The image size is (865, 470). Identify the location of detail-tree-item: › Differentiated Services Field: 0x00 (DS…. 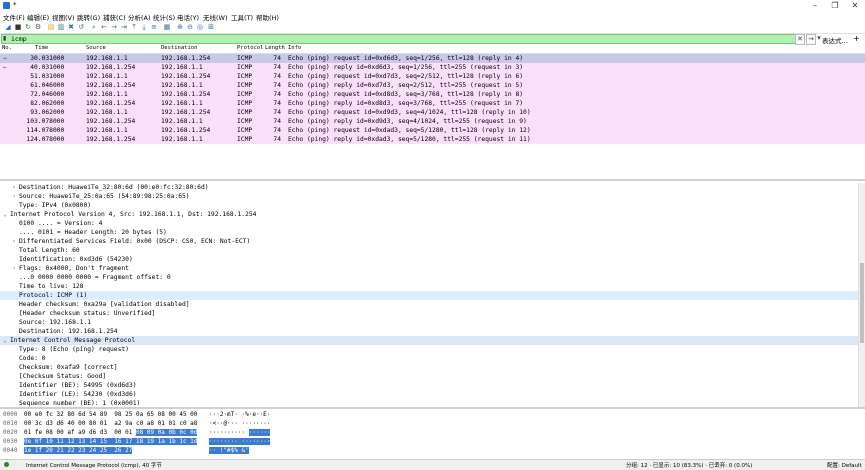
(429, 241).